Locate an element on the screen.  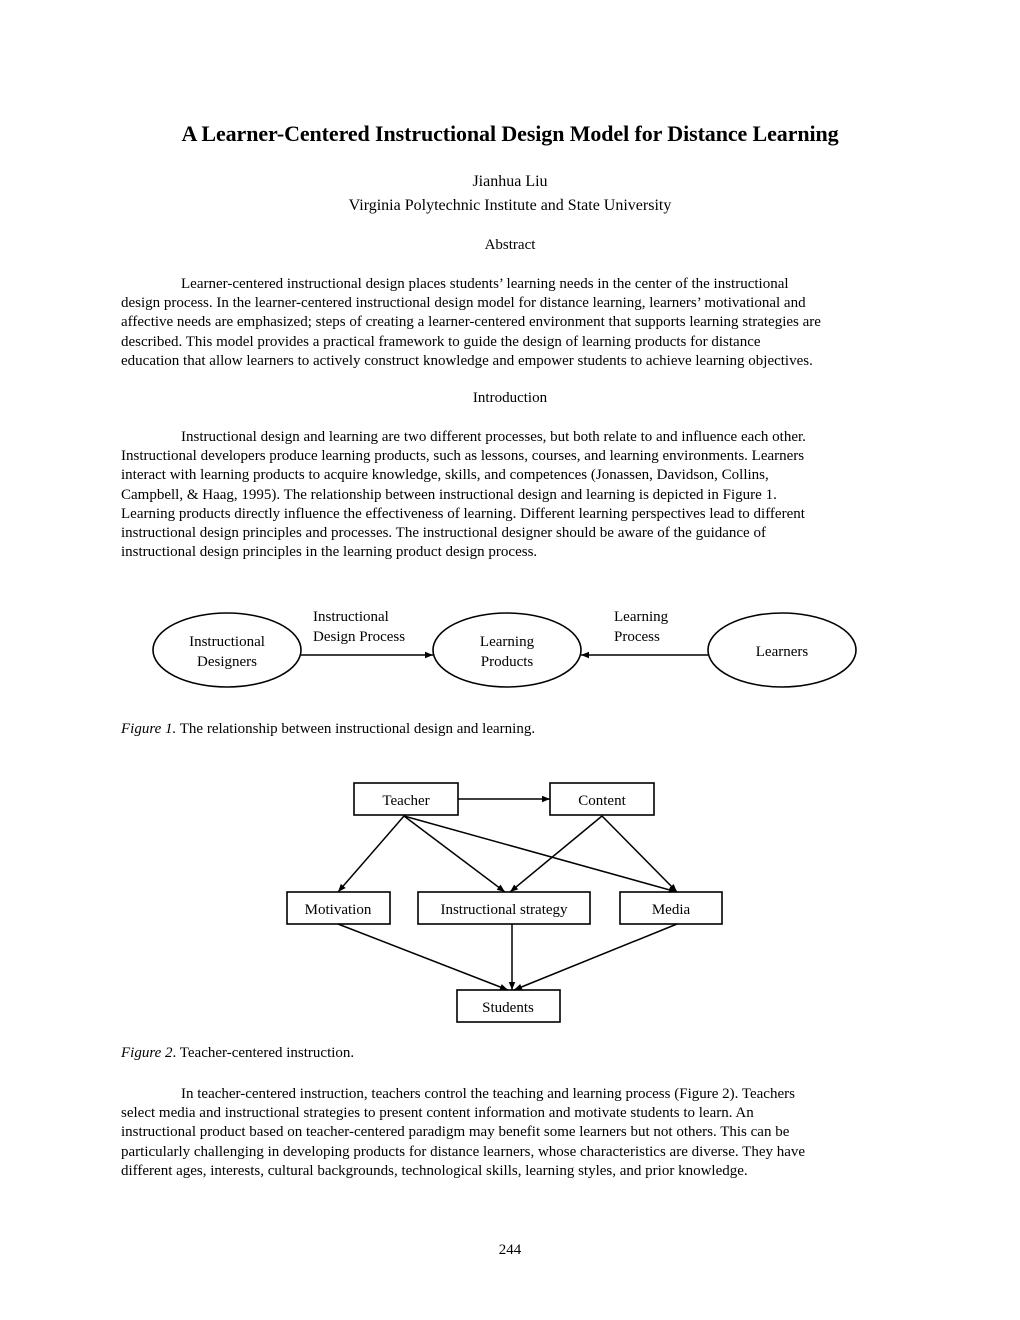
node-instructional-designers is located at coordinates (227, 650).